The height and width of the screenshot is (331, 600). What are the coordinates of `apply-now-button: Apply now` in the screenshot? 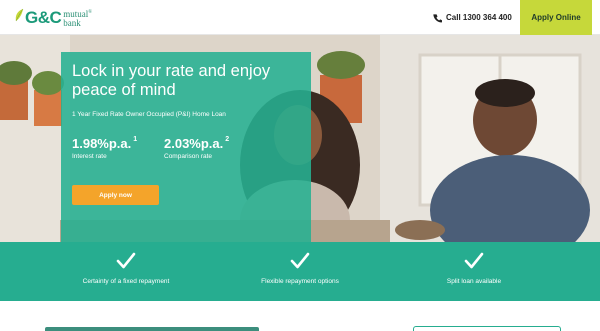 It's located at (115, 195).